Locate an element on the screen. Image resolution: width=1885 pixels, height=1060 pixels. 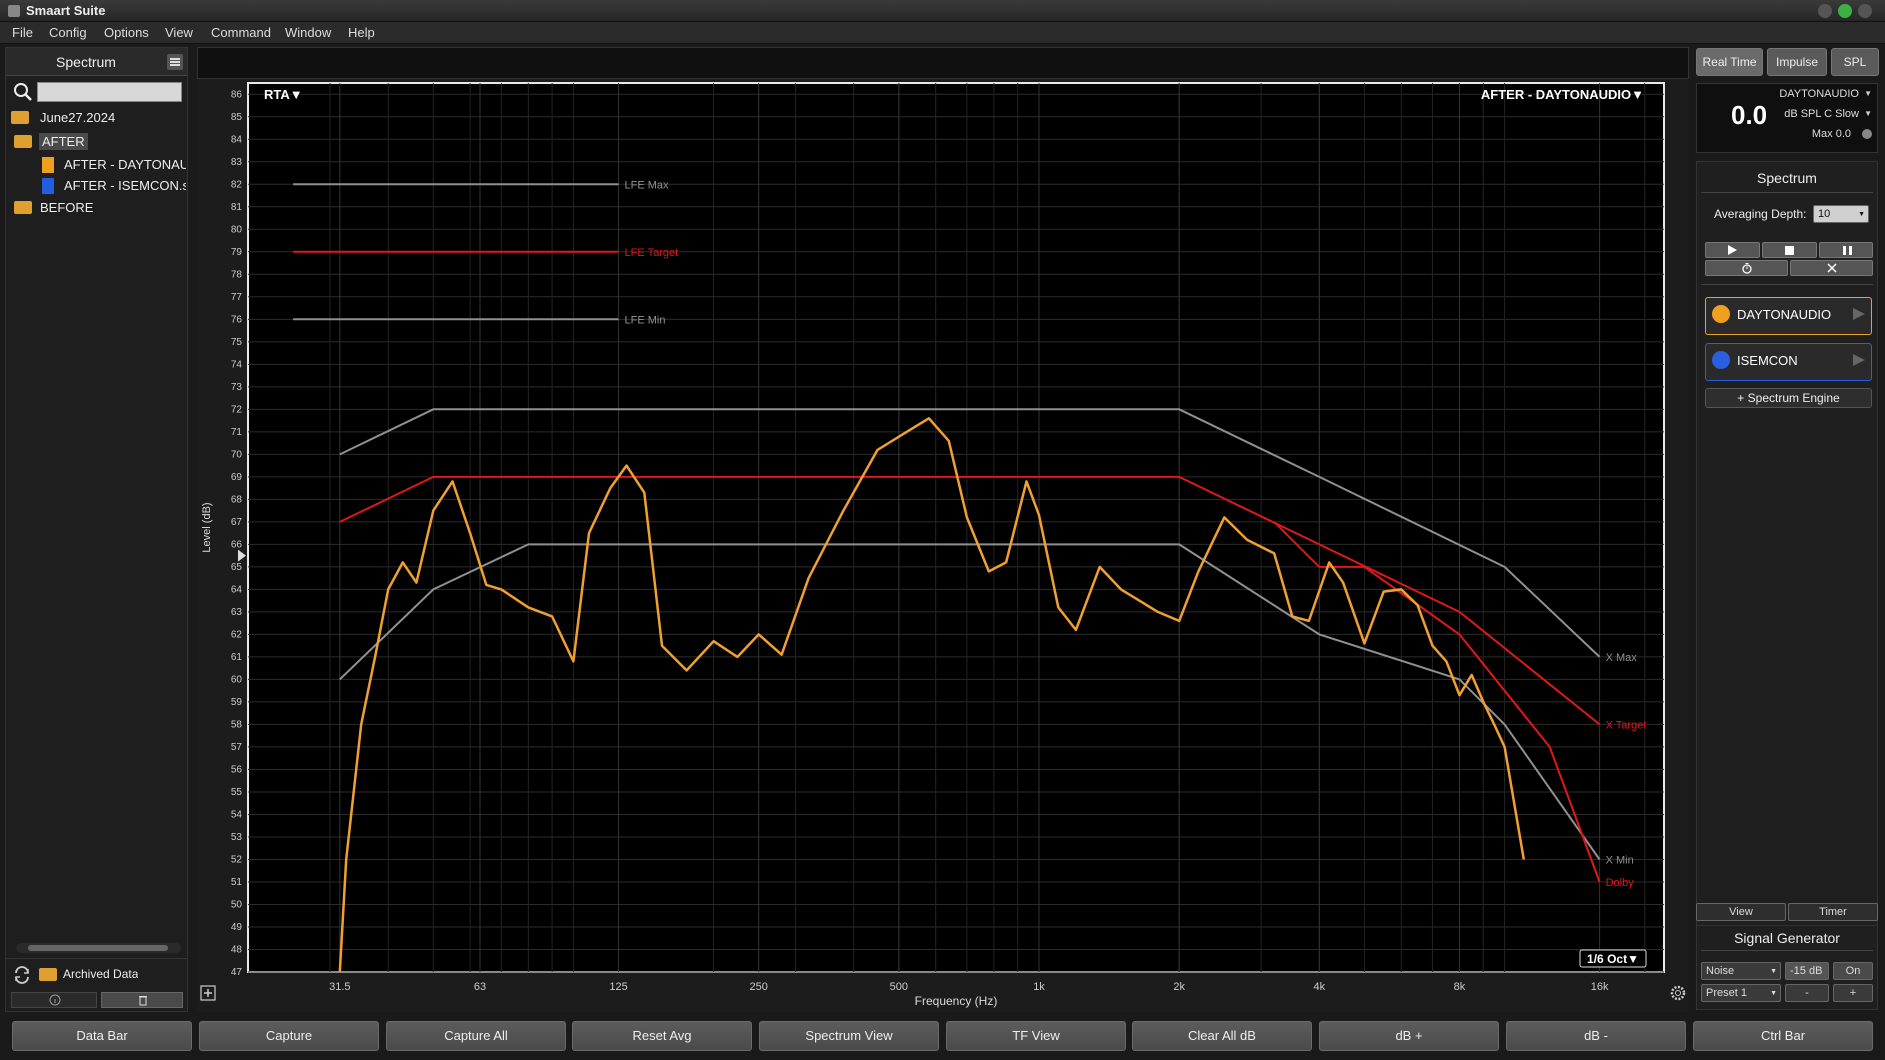
tree-item-after-daytonaudio: AFTER - DAYTONAUDIO is located at coordinates (96, 165).